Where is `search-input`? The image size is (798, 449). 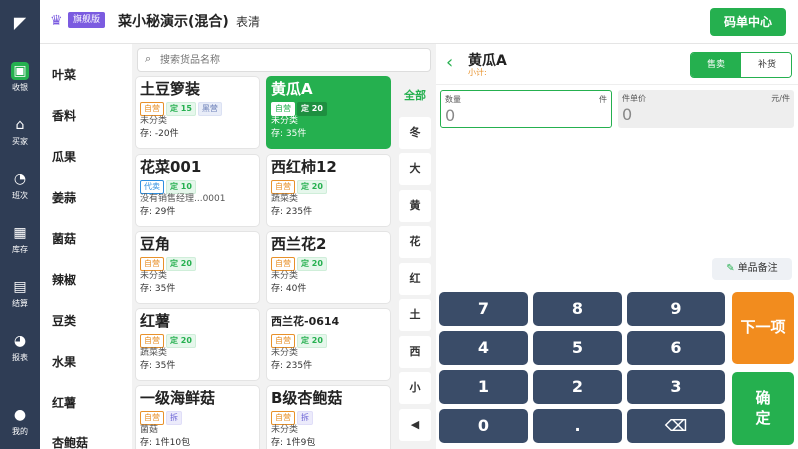 search-input is located at coordinates (290, 60).